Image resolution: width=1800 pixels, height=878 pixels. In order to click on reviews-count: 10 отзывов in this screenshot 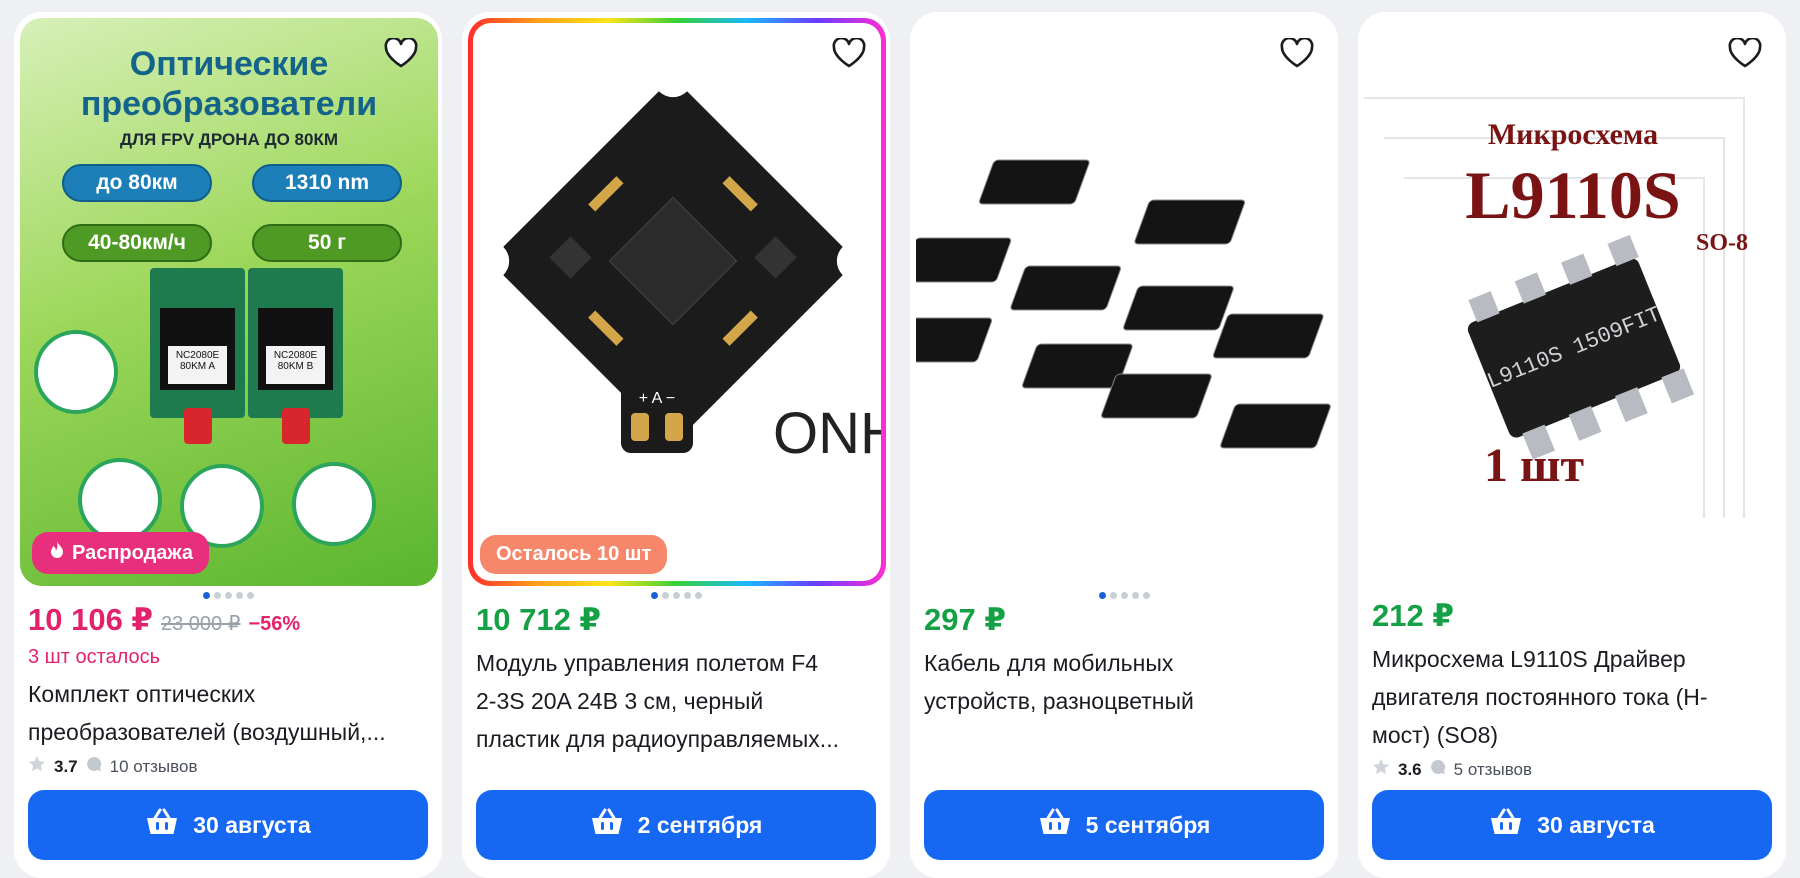, I will do `click(153, 766)`.